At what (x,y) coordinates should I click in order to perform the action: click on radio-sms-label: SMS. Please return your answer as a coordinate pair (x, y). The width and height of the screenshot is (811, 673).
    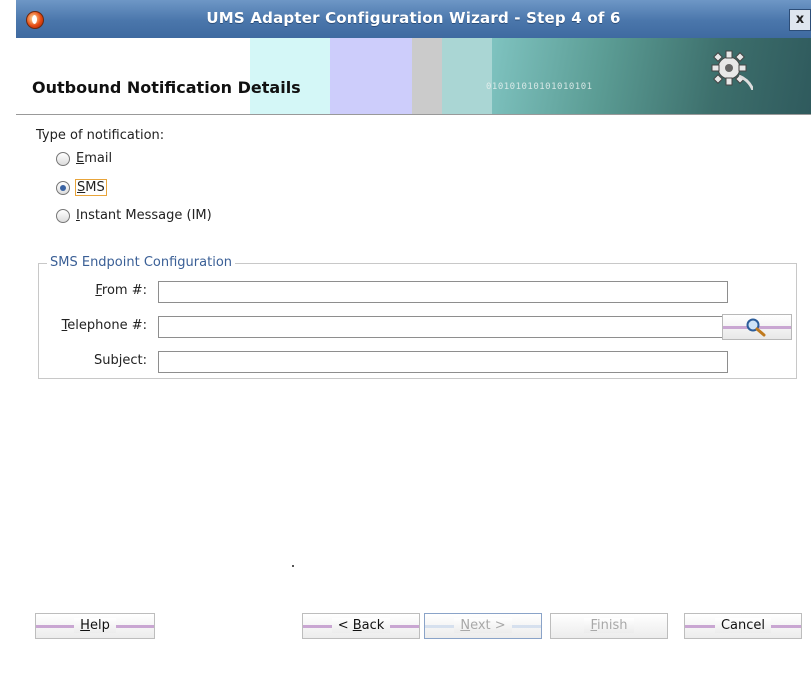
    Looking at the image, I should click on (91, 187).